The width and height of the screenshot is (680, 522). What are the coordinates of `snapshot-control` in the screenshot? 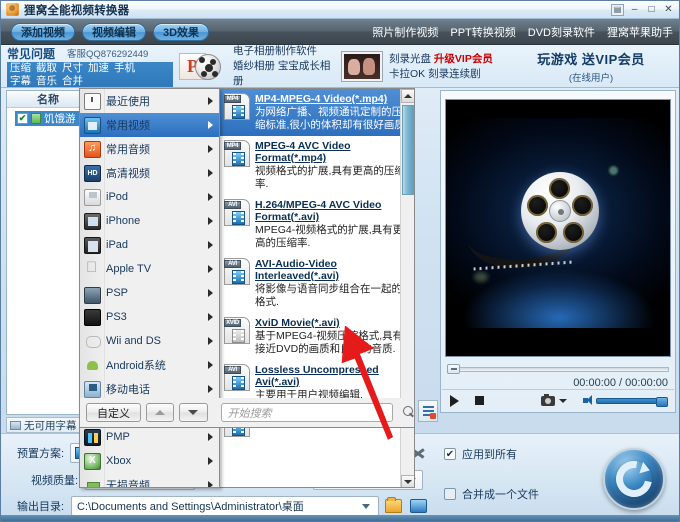 It's located at (554, 399).